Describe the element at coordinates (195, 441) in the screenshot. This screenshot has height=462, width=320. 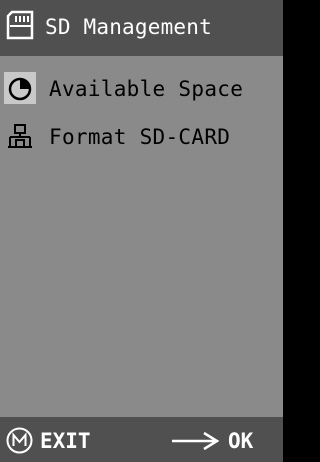
I see `right-arrow-icon` at that location.